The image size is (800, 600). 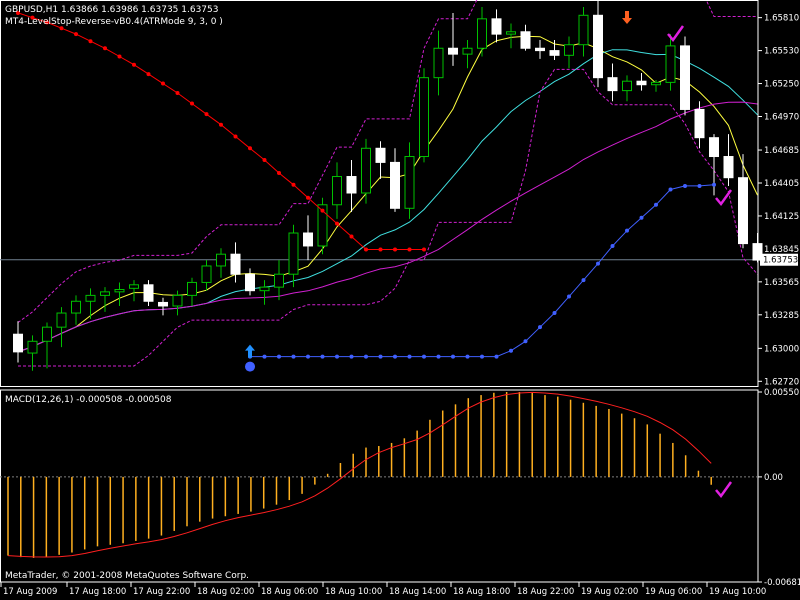 What do you see at coordinates (97, 592) in the screenshot?
I see `time-axis-label: 17 Aug 18:00` at bounding box center [97, 592].